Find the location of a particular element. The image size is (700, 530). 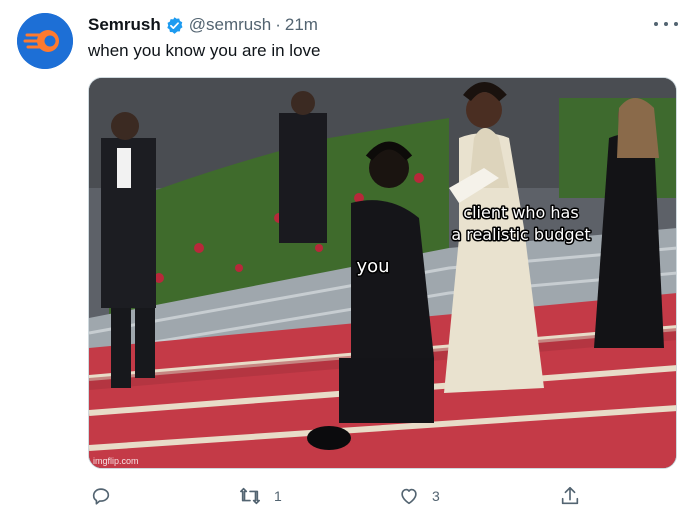

avatar is located at coordinates (45, 41).